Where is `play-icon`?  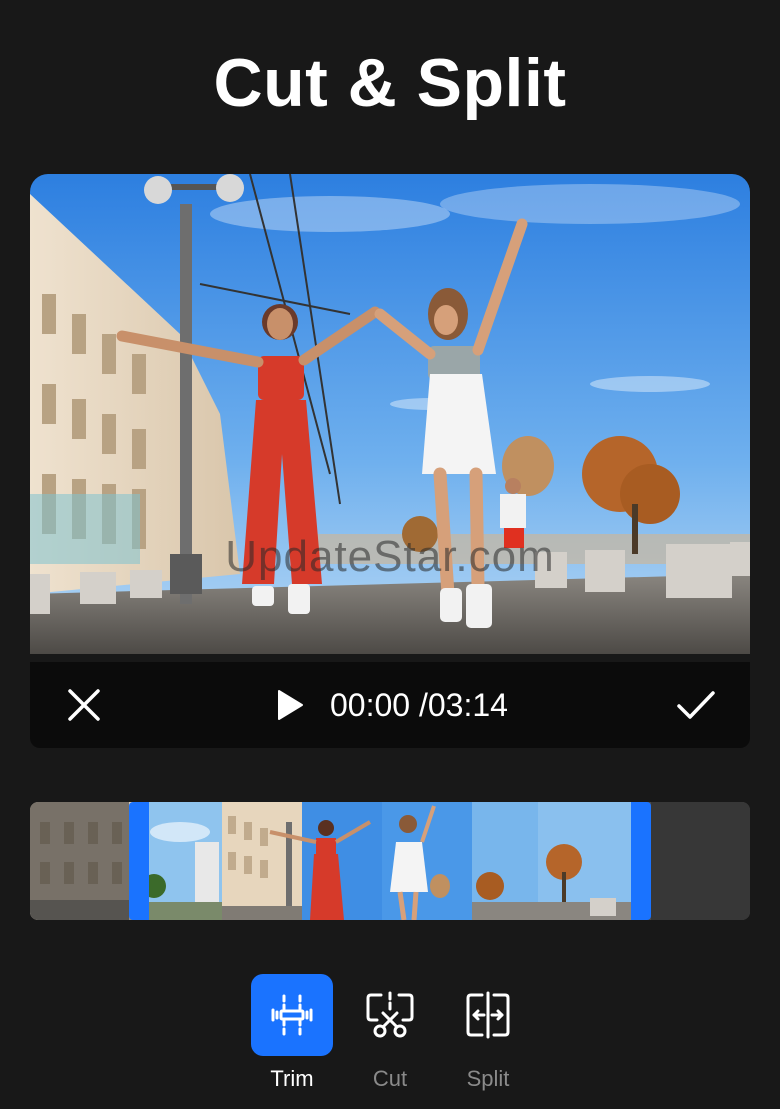
play-icon is located at coordinates (290, 705).